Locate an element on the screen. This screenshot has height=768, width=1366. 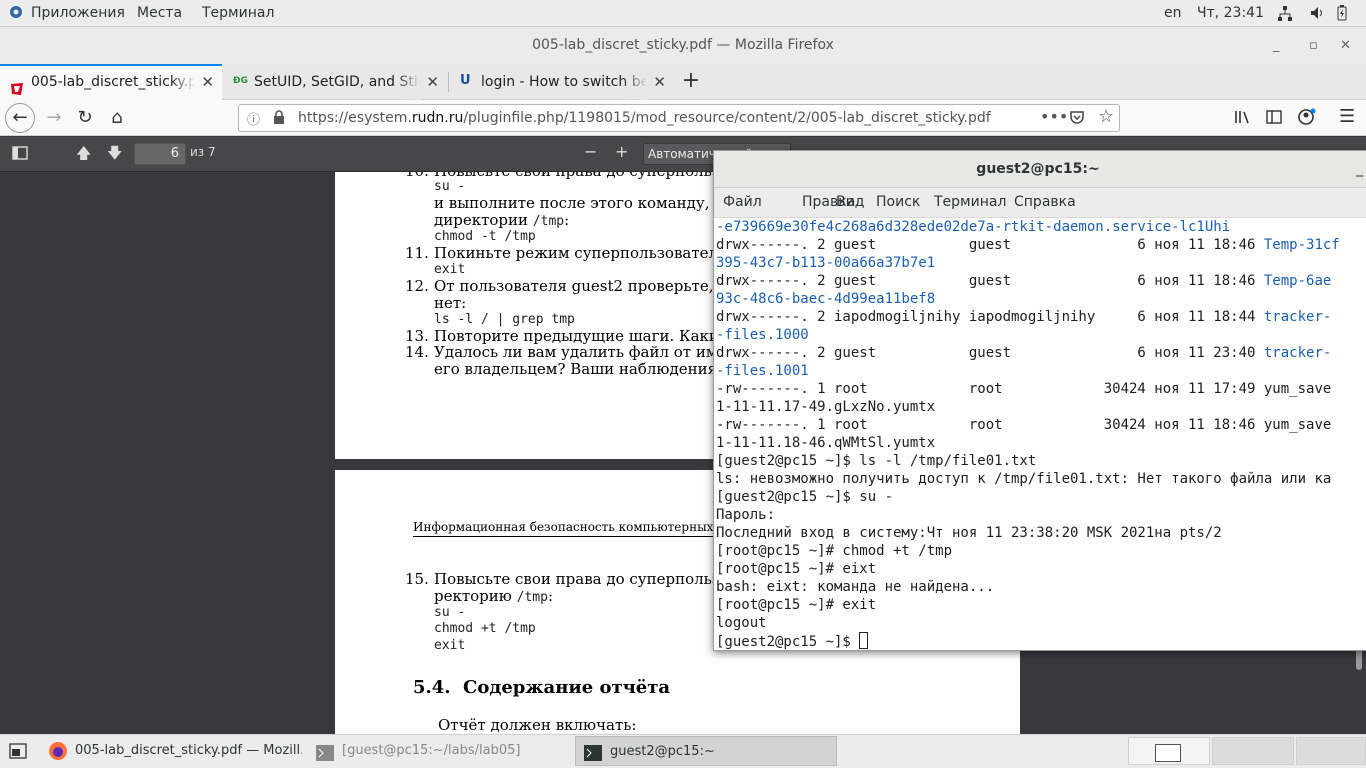
terminal-line: [root@pc15 ~]# eixt is located at coordinates (796, 569).